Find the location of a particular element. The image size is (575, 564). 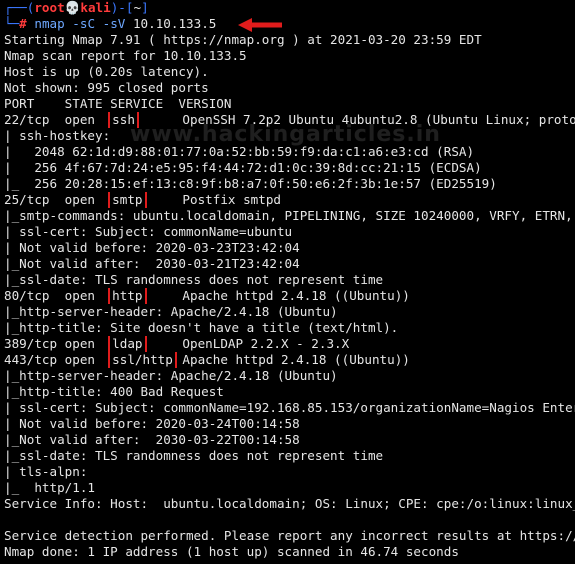

port-table-header: PORT STATE SERVICE VERSION is located at coordinates (118, 103).